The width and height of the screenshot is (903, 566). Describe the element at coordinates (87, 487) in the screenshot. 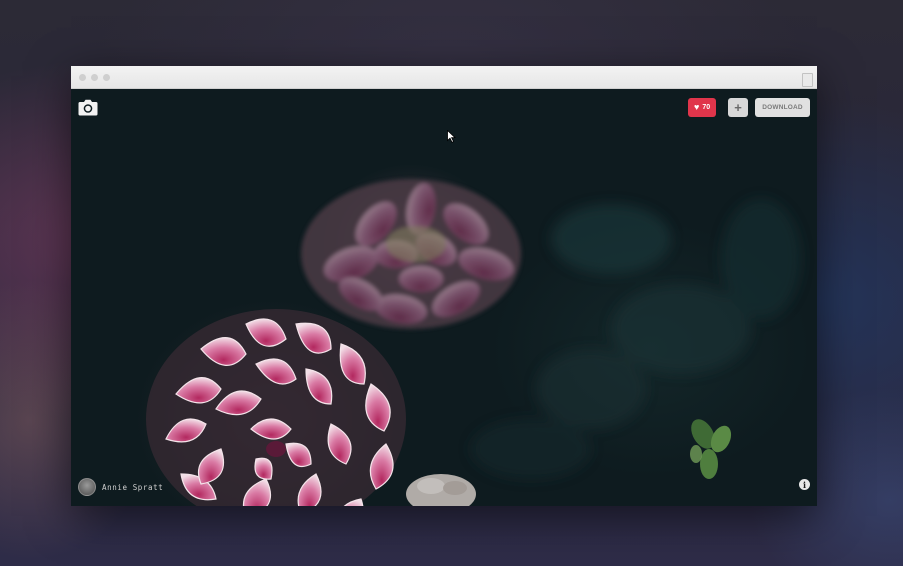

I see `avatar` at that location.